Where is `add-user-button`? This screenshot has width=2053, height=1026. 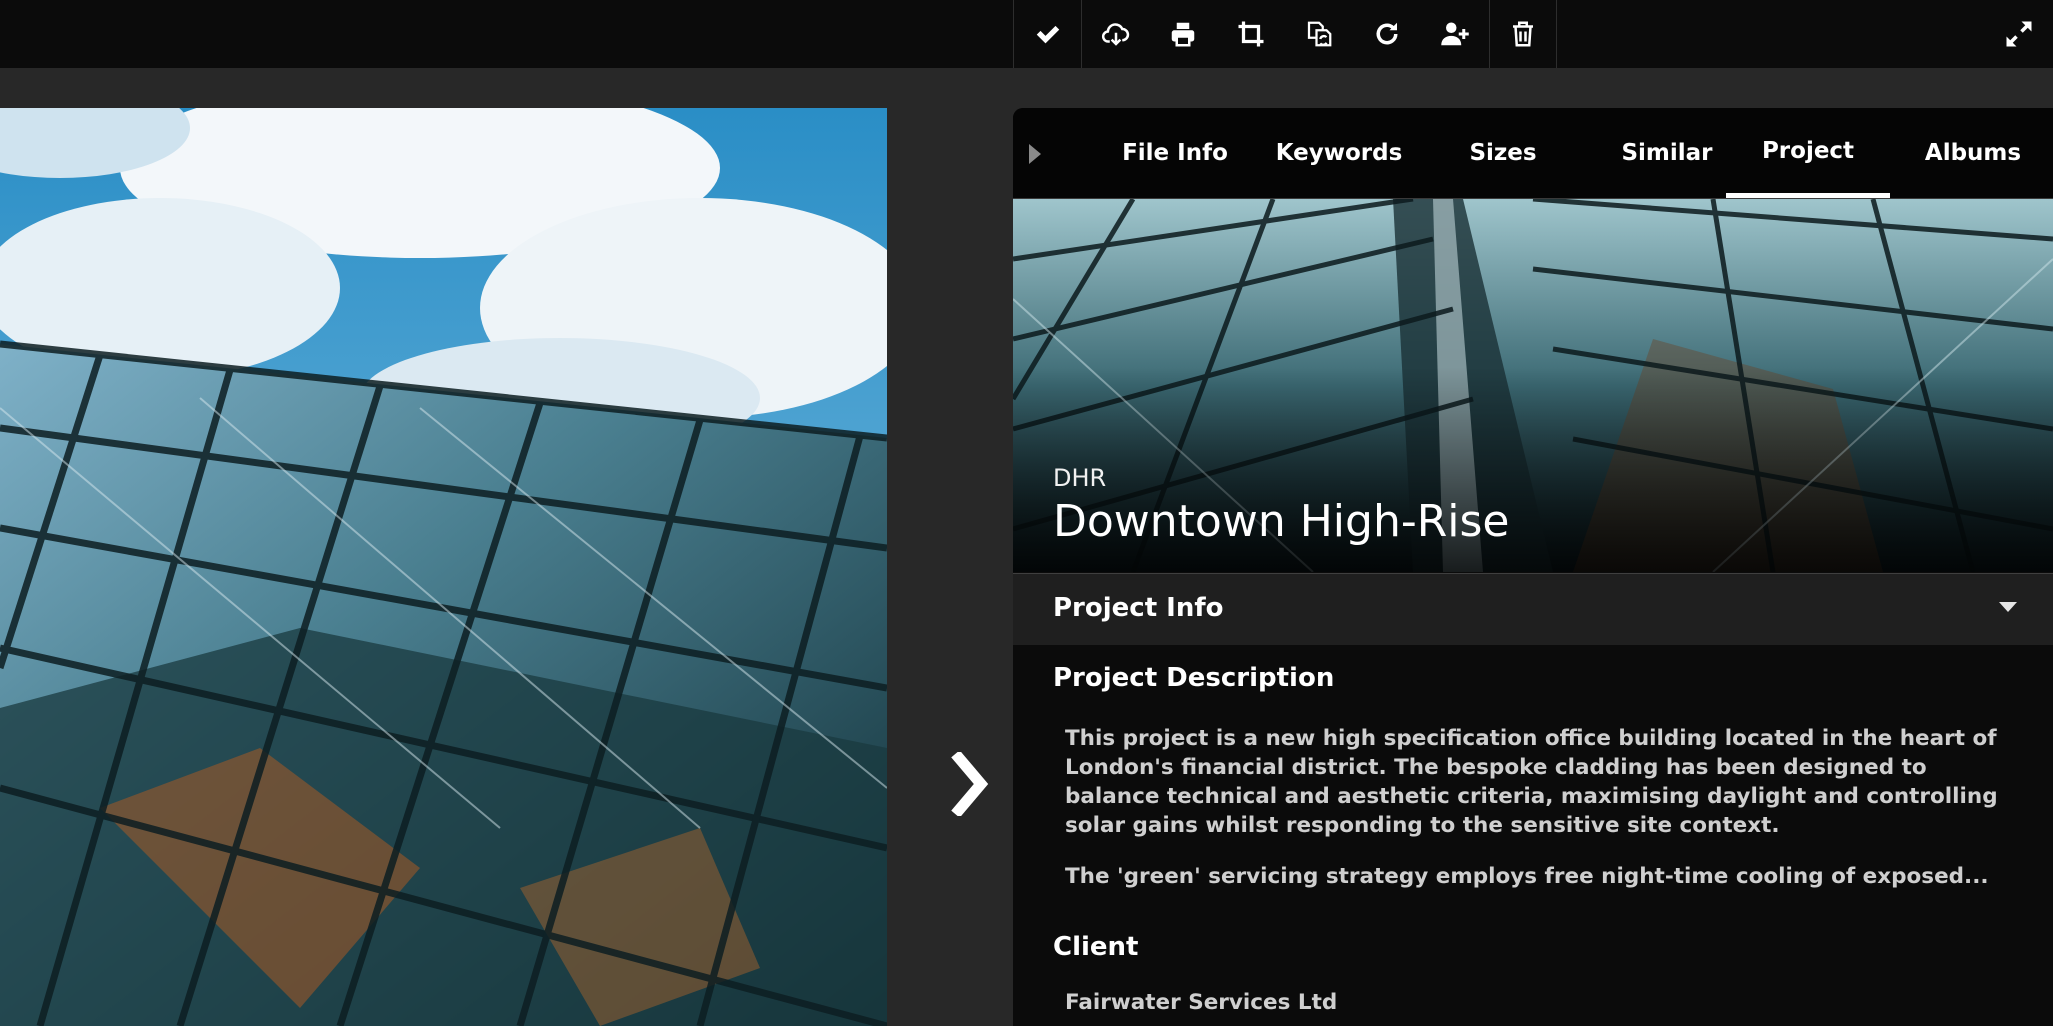 add-user-button is located at coordinates (1455, 34).